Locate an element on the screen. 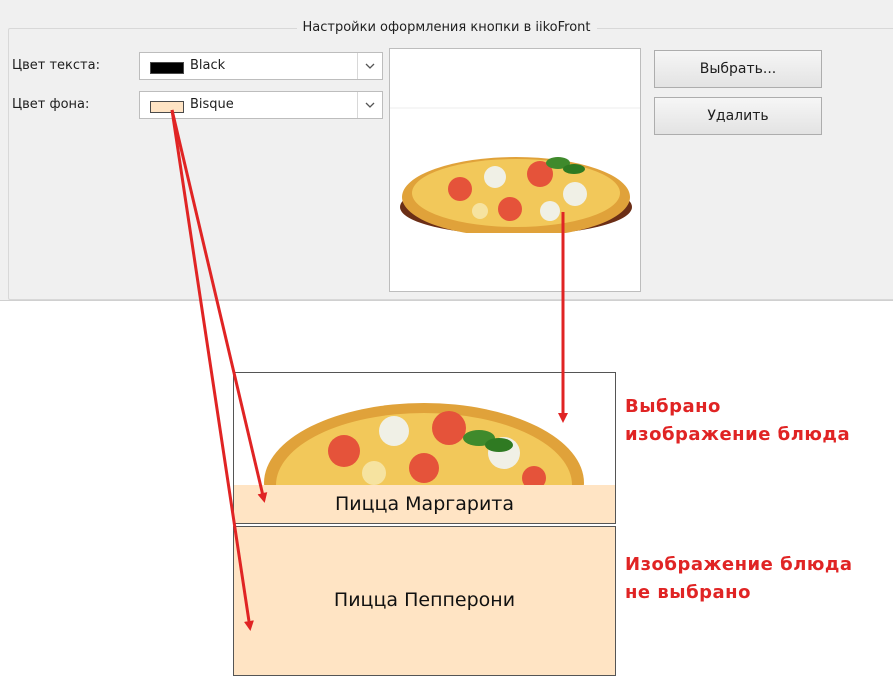 Image resolution: width=893 pixels, height=676 pixels. text-color-value: Black is located at coordinates (208, 65).